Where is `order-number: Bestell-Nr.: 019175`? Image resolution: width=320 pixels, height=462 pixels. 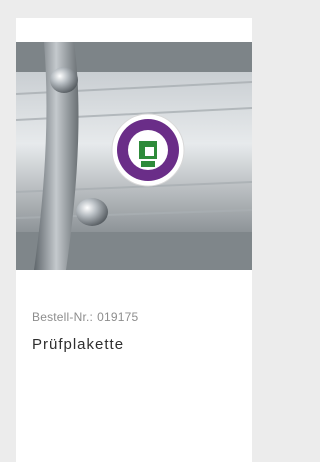 order-number: Bestell-Nr.: 019175 is located at coordinates (137, 317).